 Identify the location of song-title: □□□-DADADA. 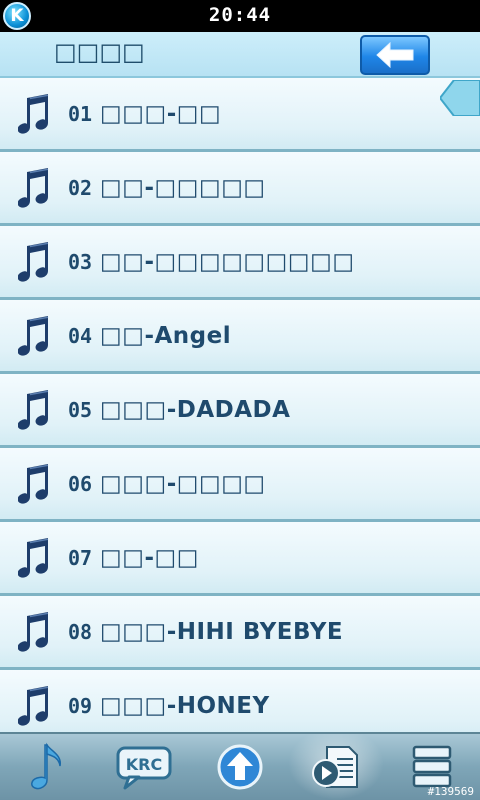
(195, 409).